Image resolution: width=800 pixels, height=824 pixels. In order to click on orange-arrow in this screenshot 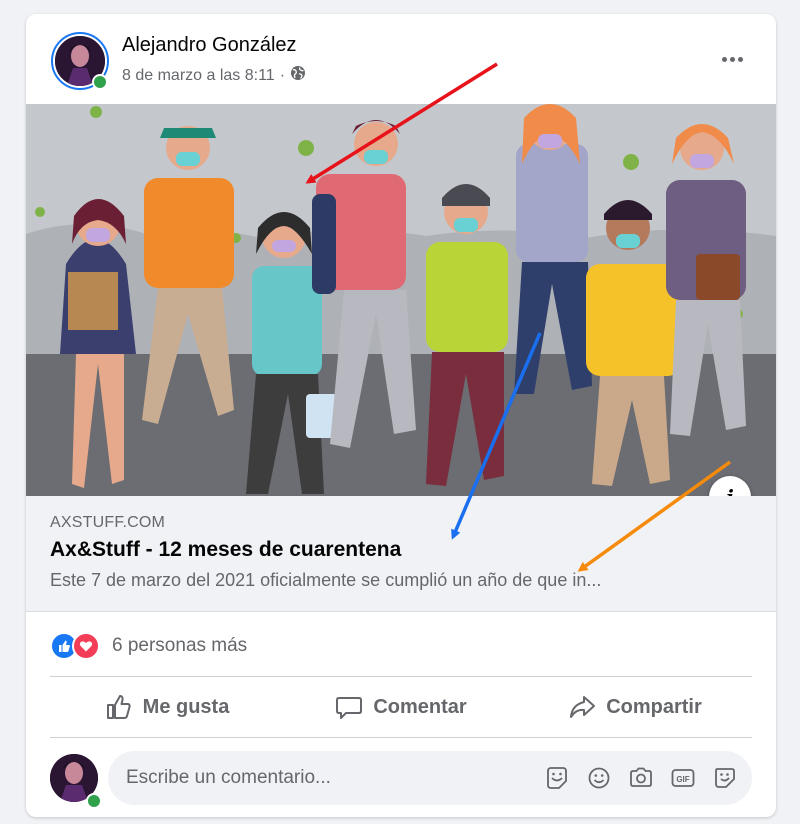, I will do `click(654, 516)`.